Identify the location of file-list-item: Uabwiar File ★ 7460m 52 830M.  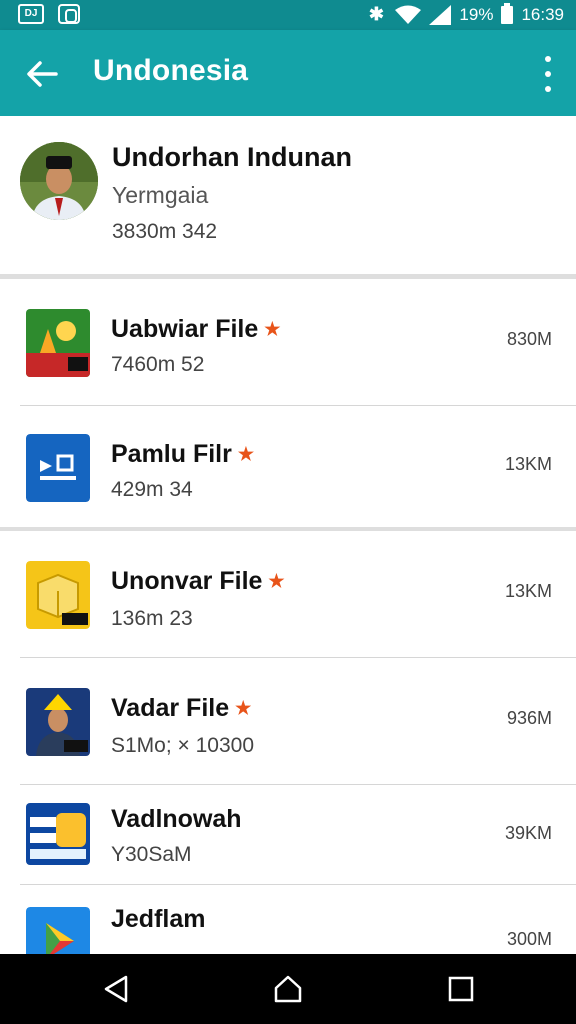
(288, 342).